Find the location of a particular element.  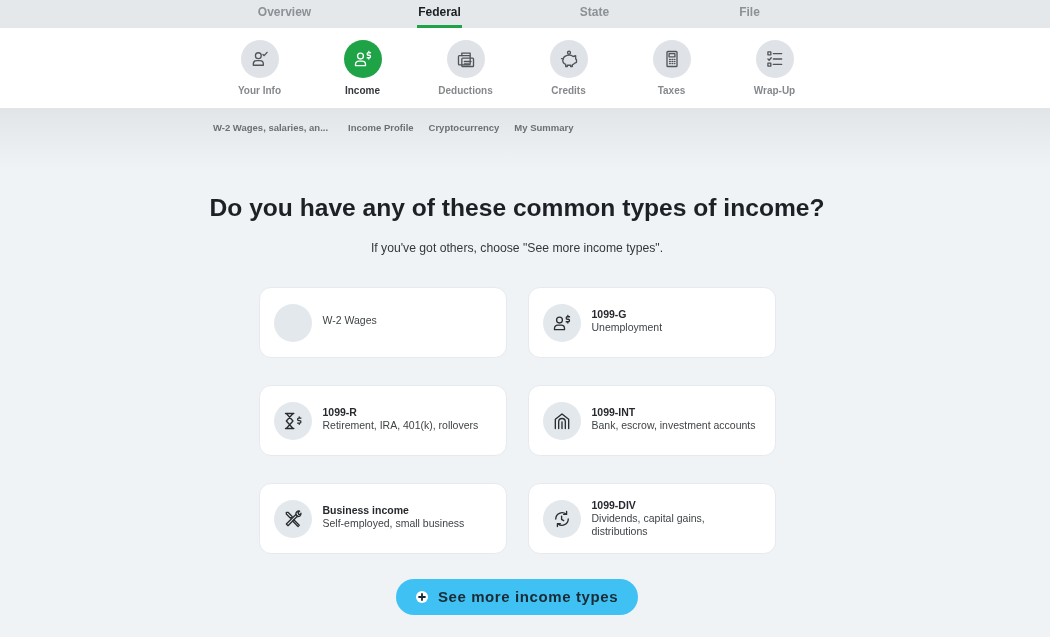

income-type-title: 1099-INT is located at coordinates (614, 412).